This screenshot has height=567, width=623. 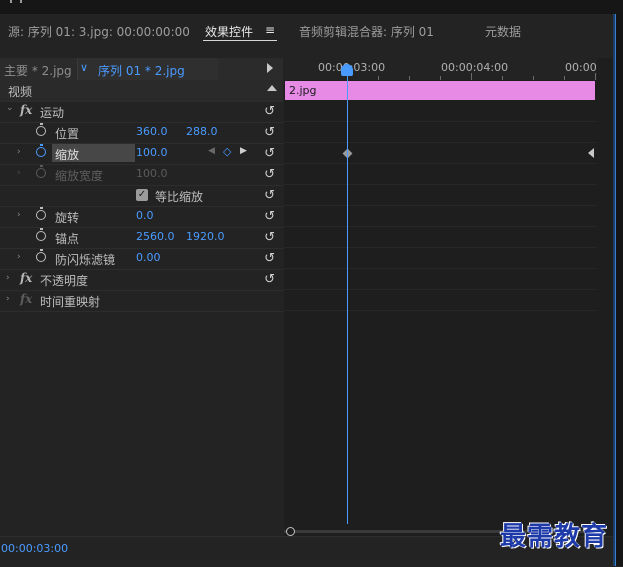 What do you see at coordinates (155, 236) in the screenshot?
I see `anchor-x-value: 2560.0` at bounding box center [155, 236].